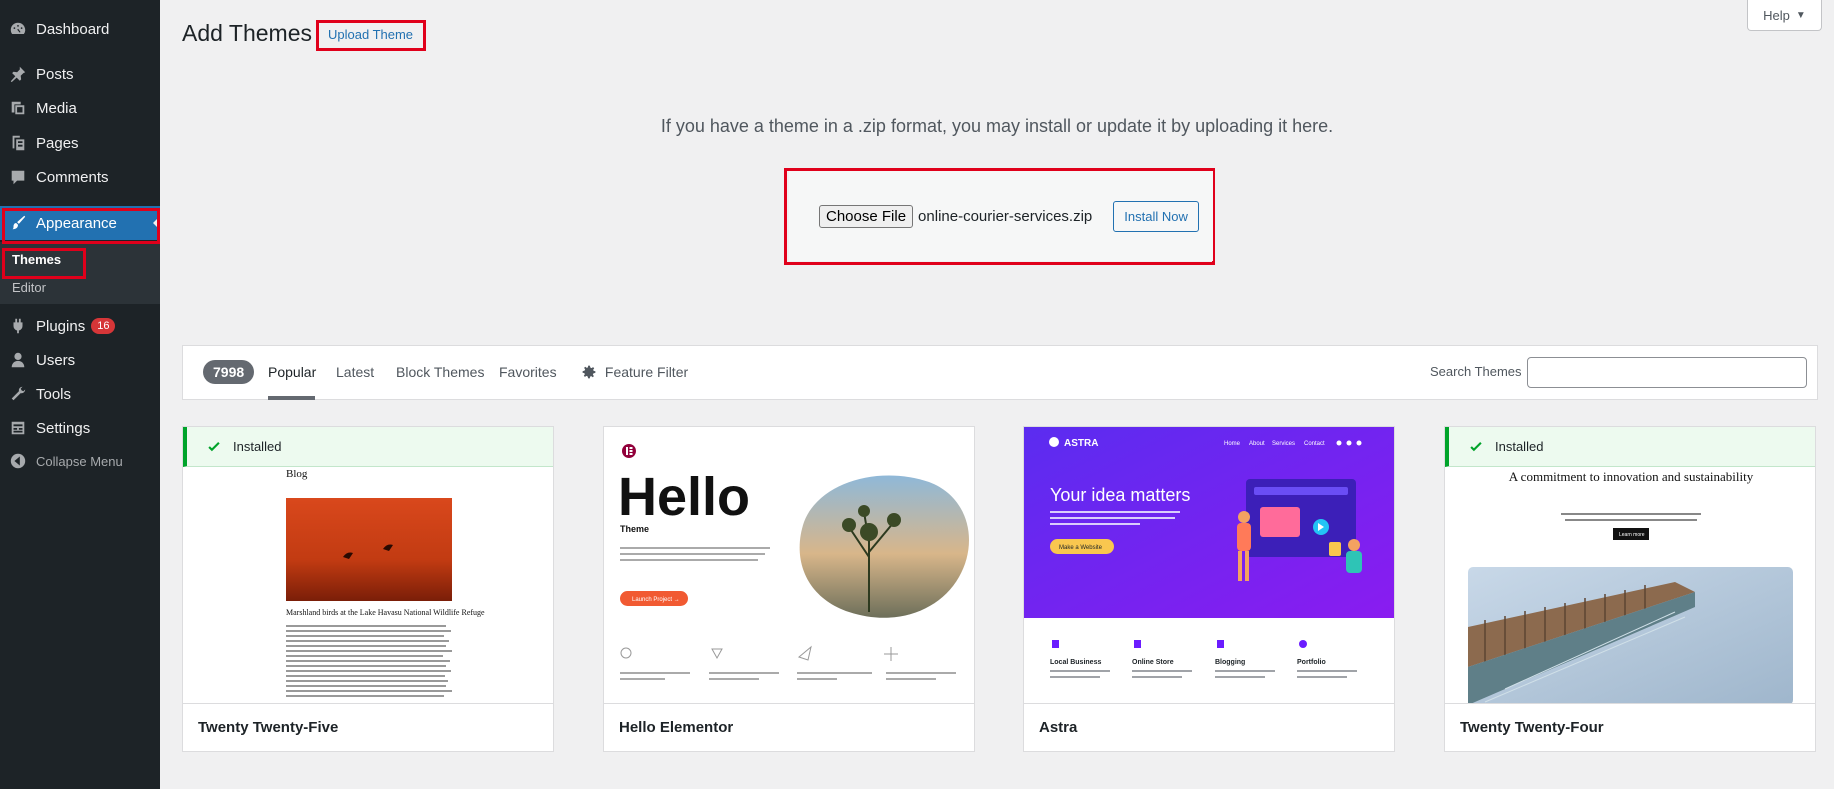 The height and width of the screenshot is (789, 1834). What do you see at coordinates (18, 223) in the screenshot?
I see `brush-icon` at bounding box center [18, 223].